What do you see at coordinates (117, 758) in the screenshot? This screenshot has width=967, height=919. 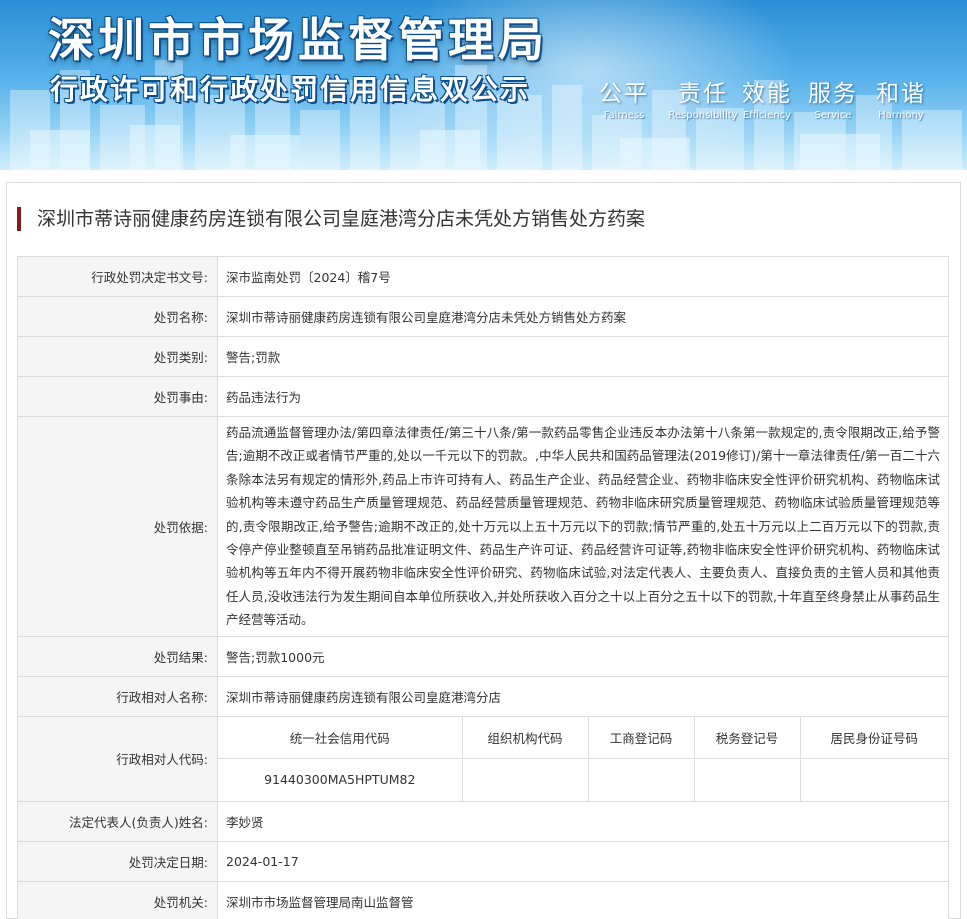 I see `field-label: 行政相对人代码:` at bounding box center [117, 758].